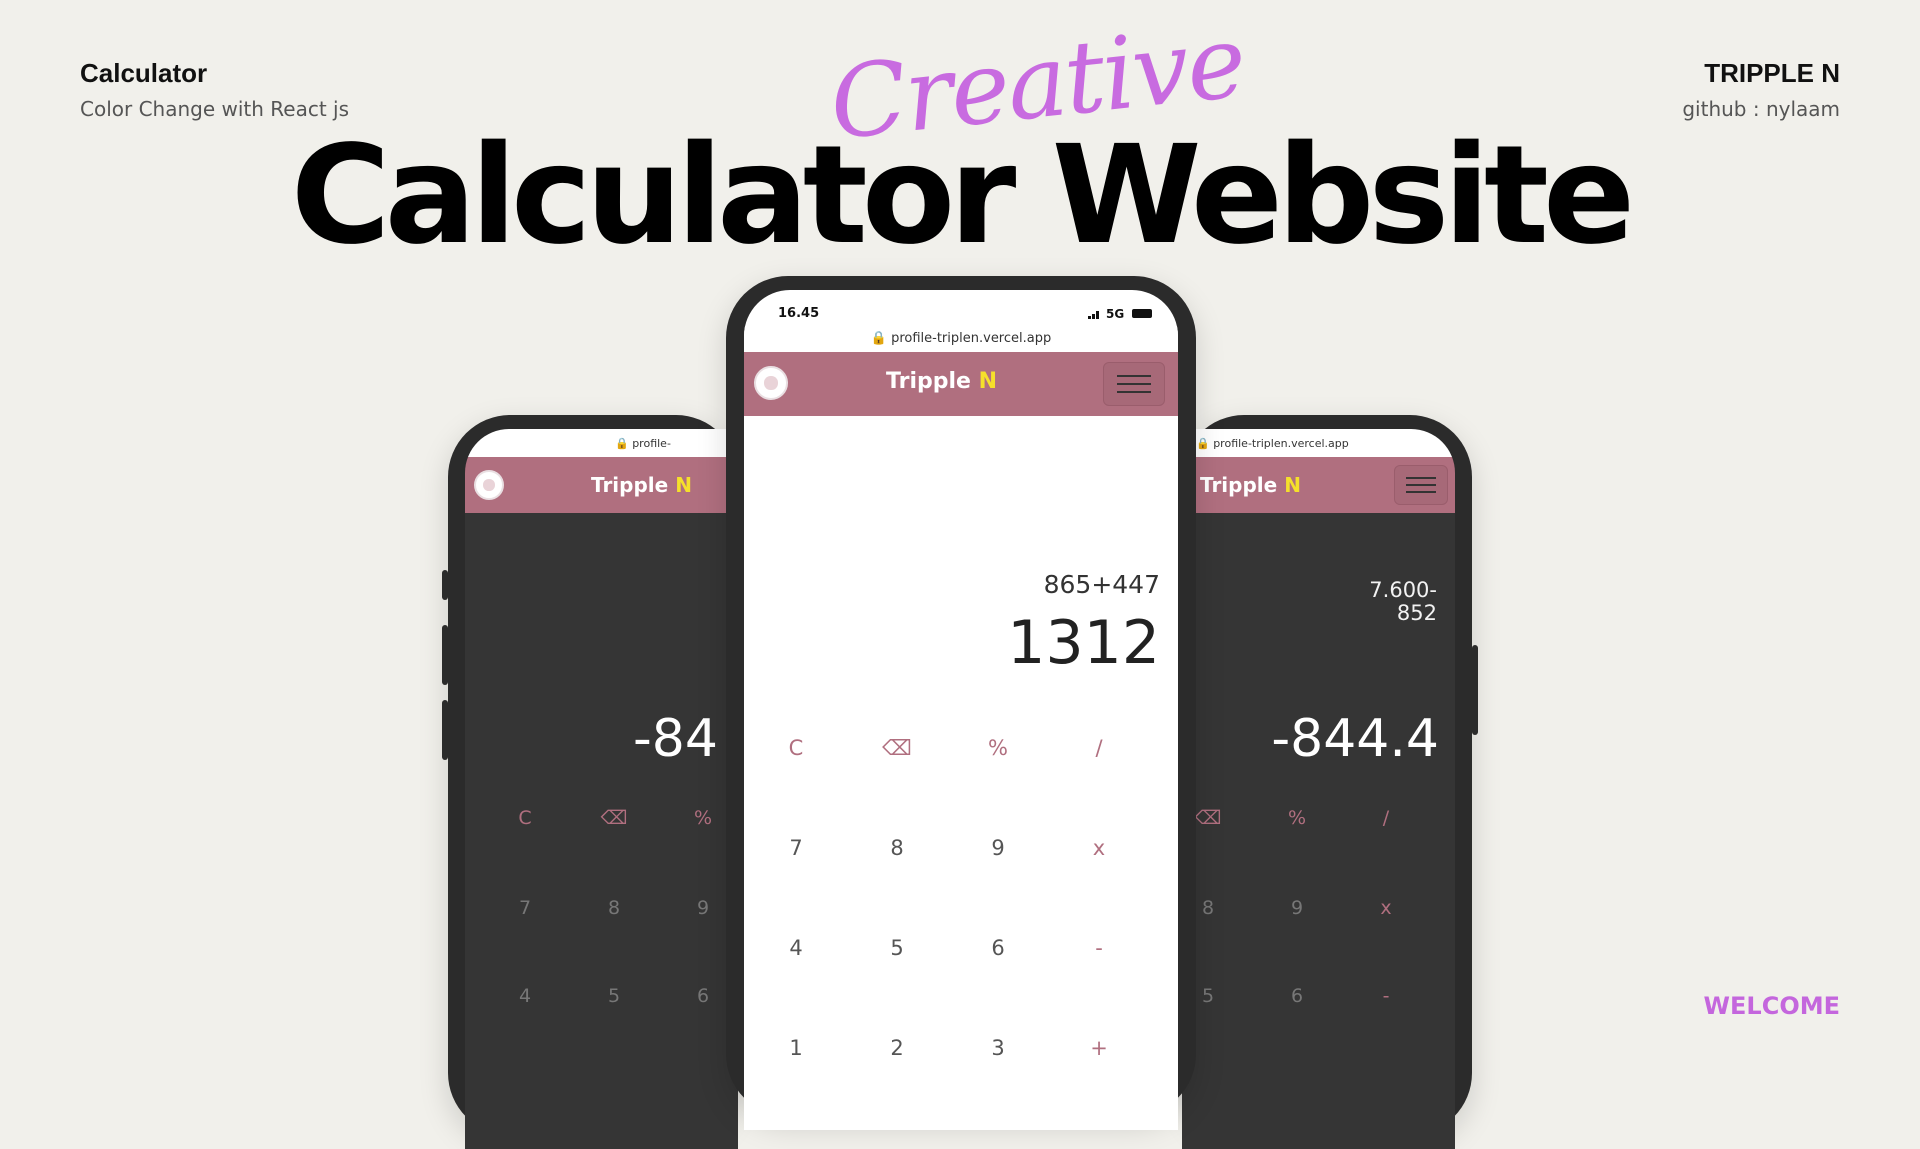  What do you see at coordinates (1099, 1048) in the screenshot?
I see `plus-button: +` at bounding box center [1099, 1048].